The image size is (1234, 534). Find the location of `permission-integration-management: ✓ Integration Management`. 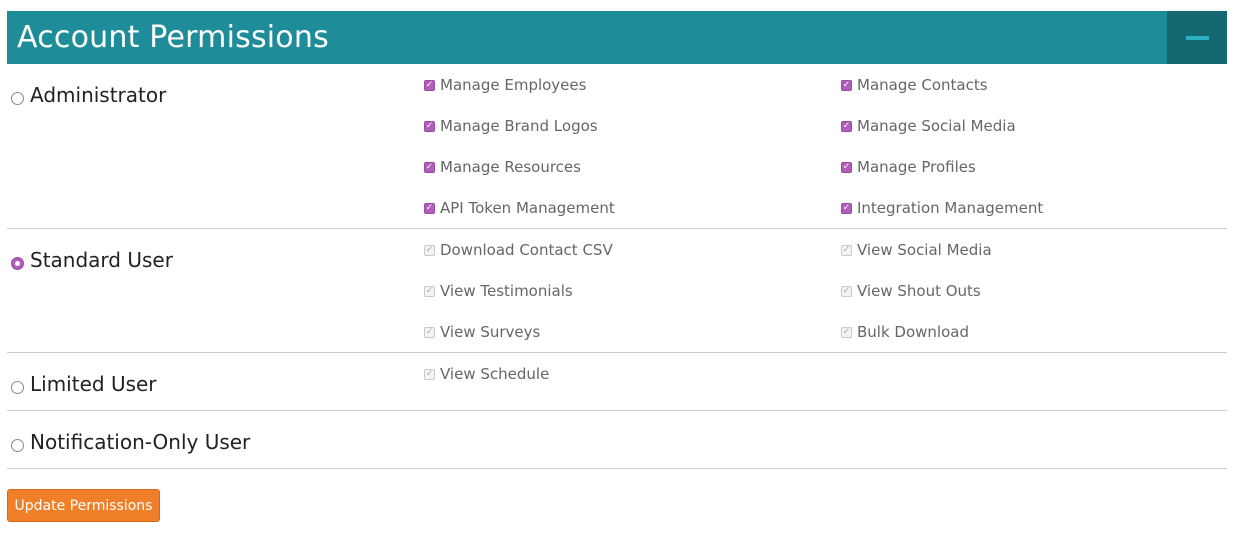

permission-integration-management: ✓ Integration Management is located at coordinates (942, 208).